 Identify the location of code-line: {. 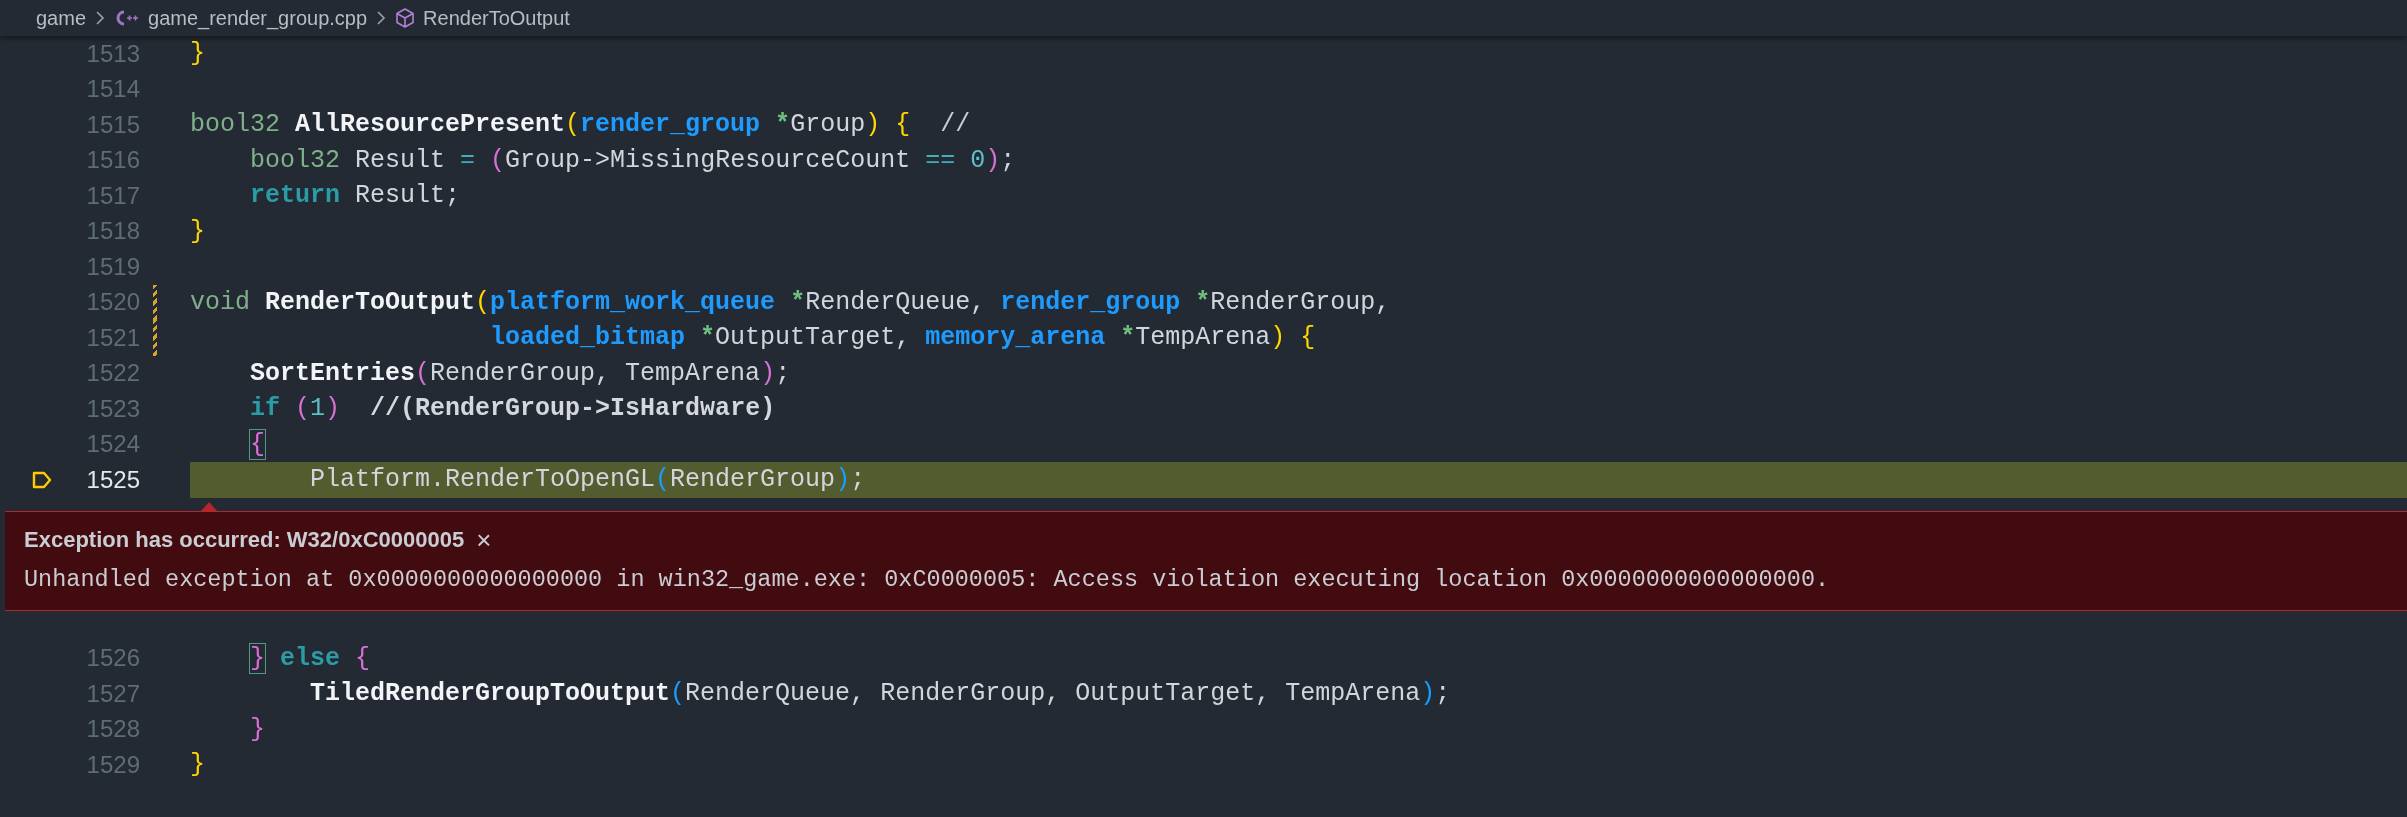
(257, 444).